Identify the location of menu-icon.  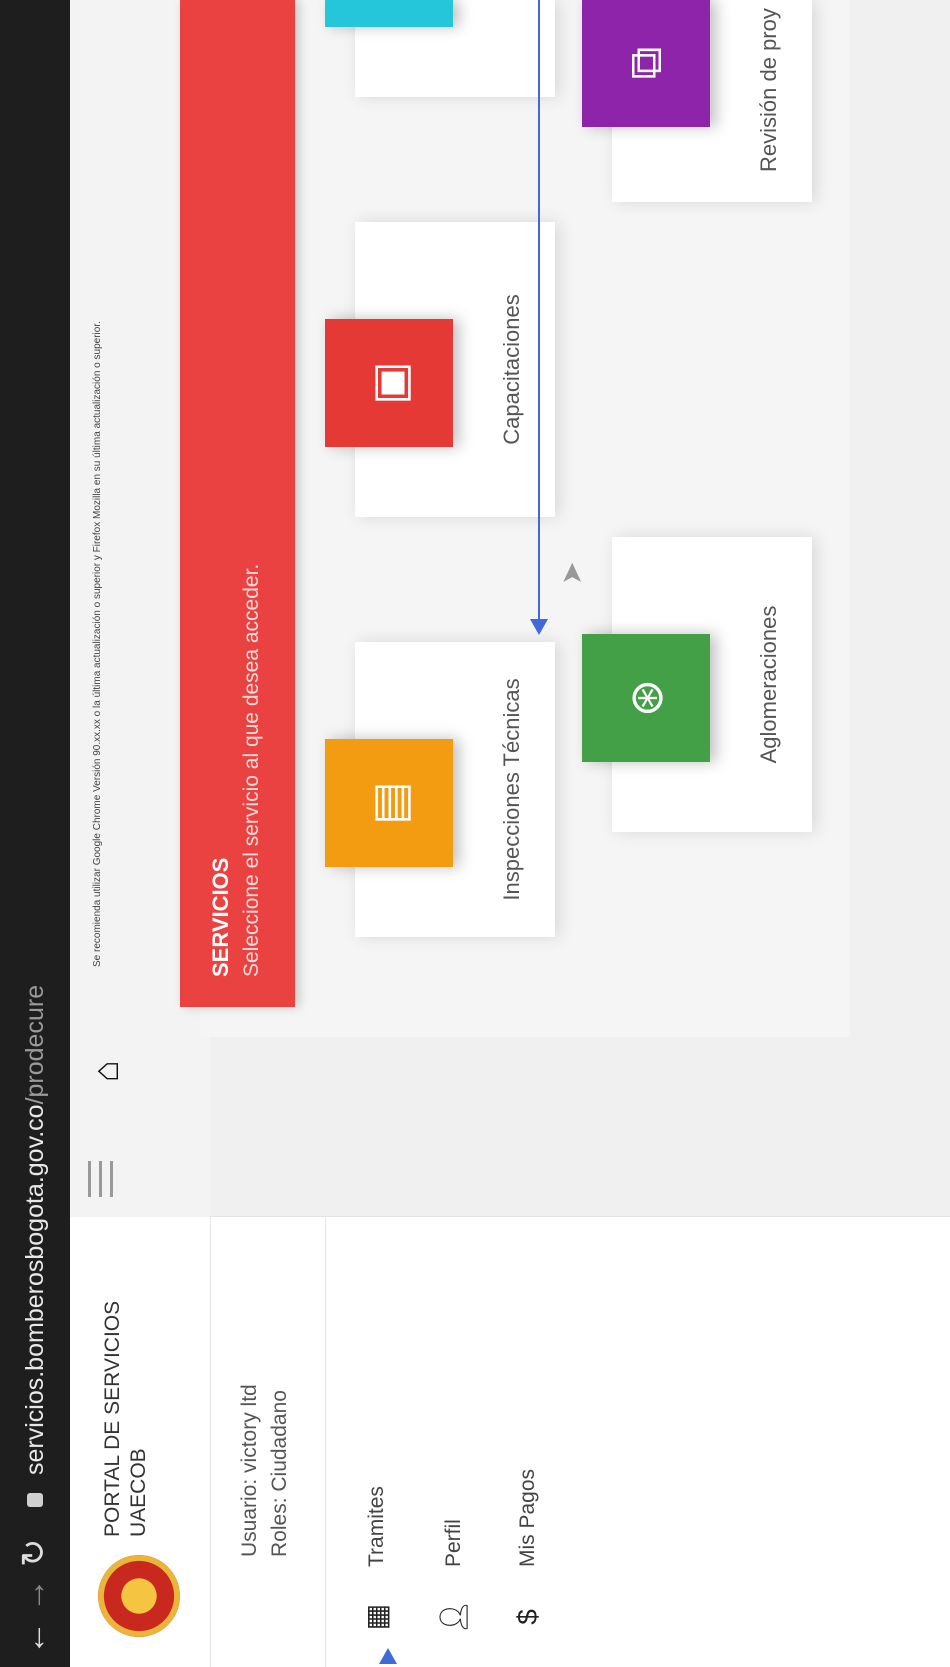
(105, 1179).